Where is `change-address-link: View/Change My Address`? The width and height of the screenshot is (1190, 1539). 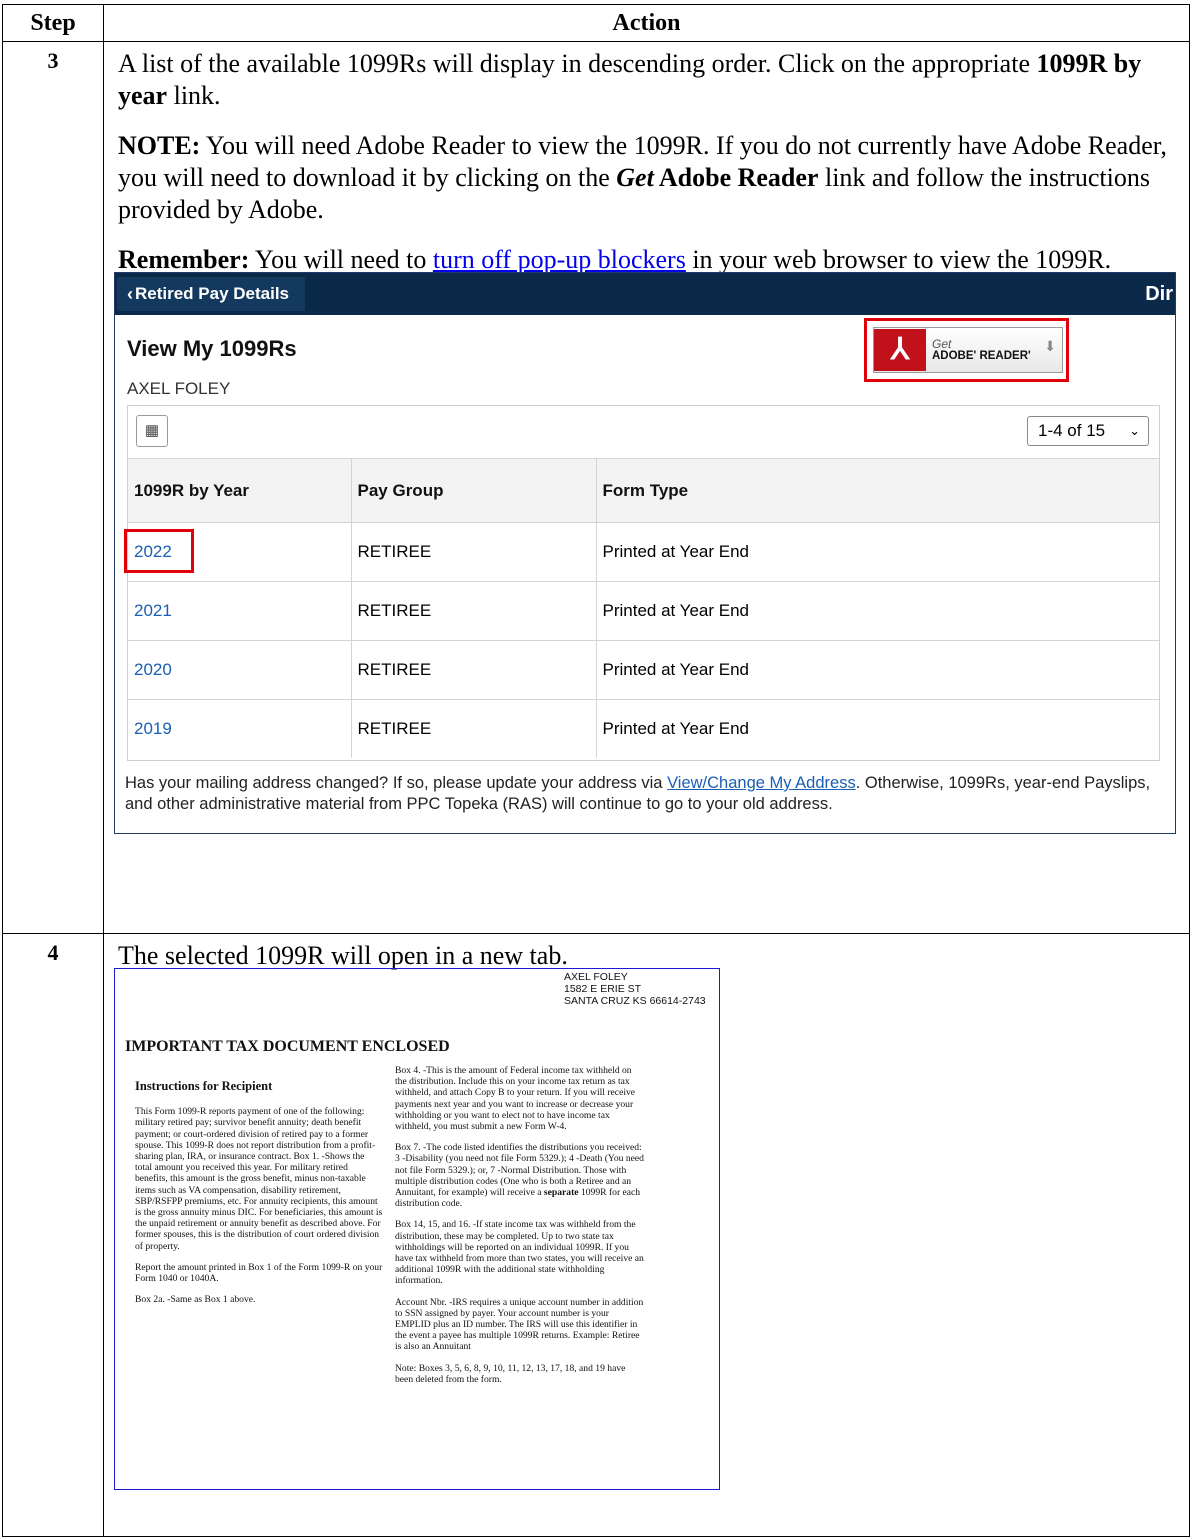
change-address-link: View/Change My Address is located at coordinates (761, 783).